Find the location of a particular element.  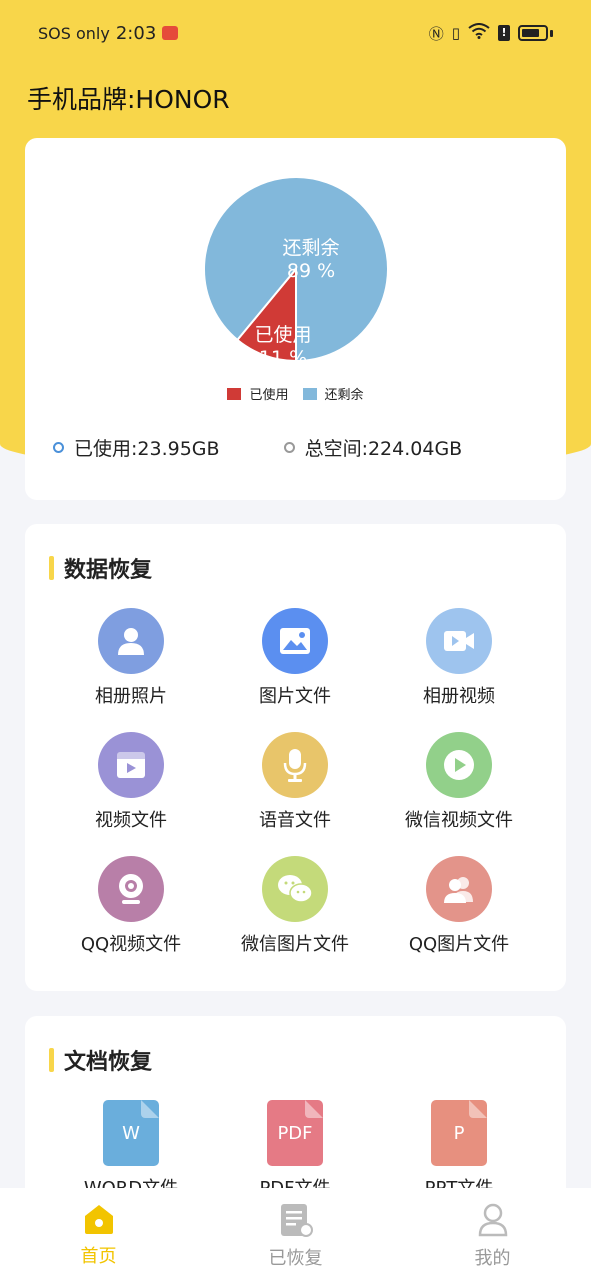

recovery-item-label: QQ视频文件 is located at coordinates (131, 944).